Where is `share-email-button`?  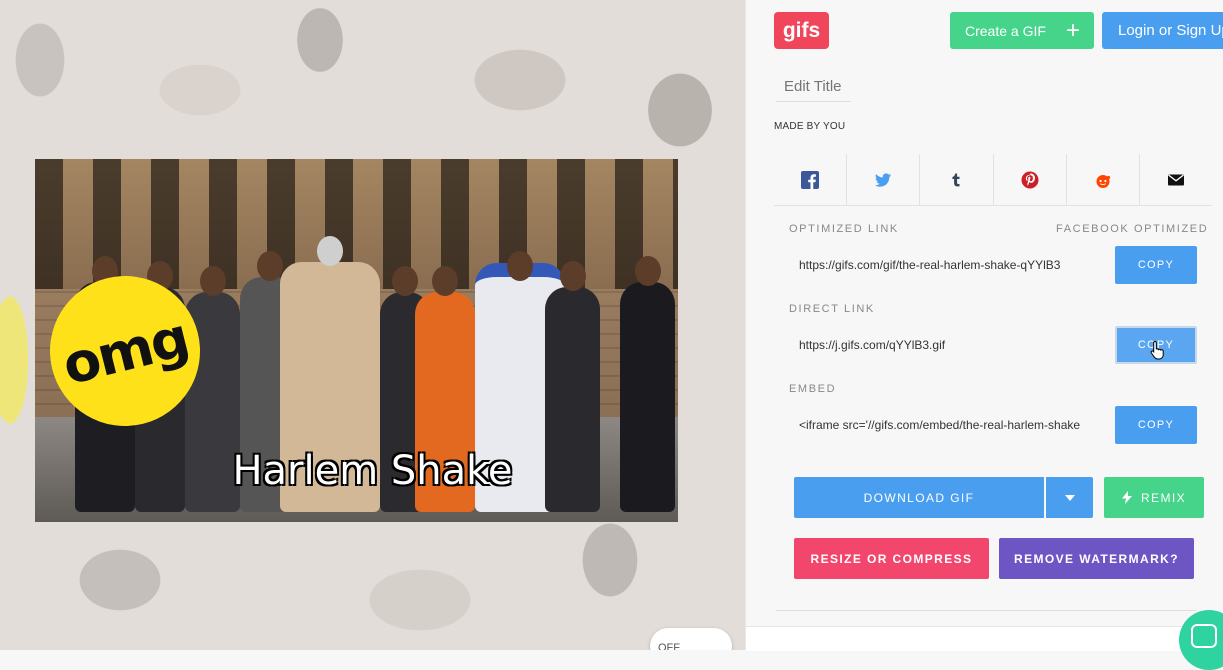
share-email-button is located at coordinates (1176, 179).